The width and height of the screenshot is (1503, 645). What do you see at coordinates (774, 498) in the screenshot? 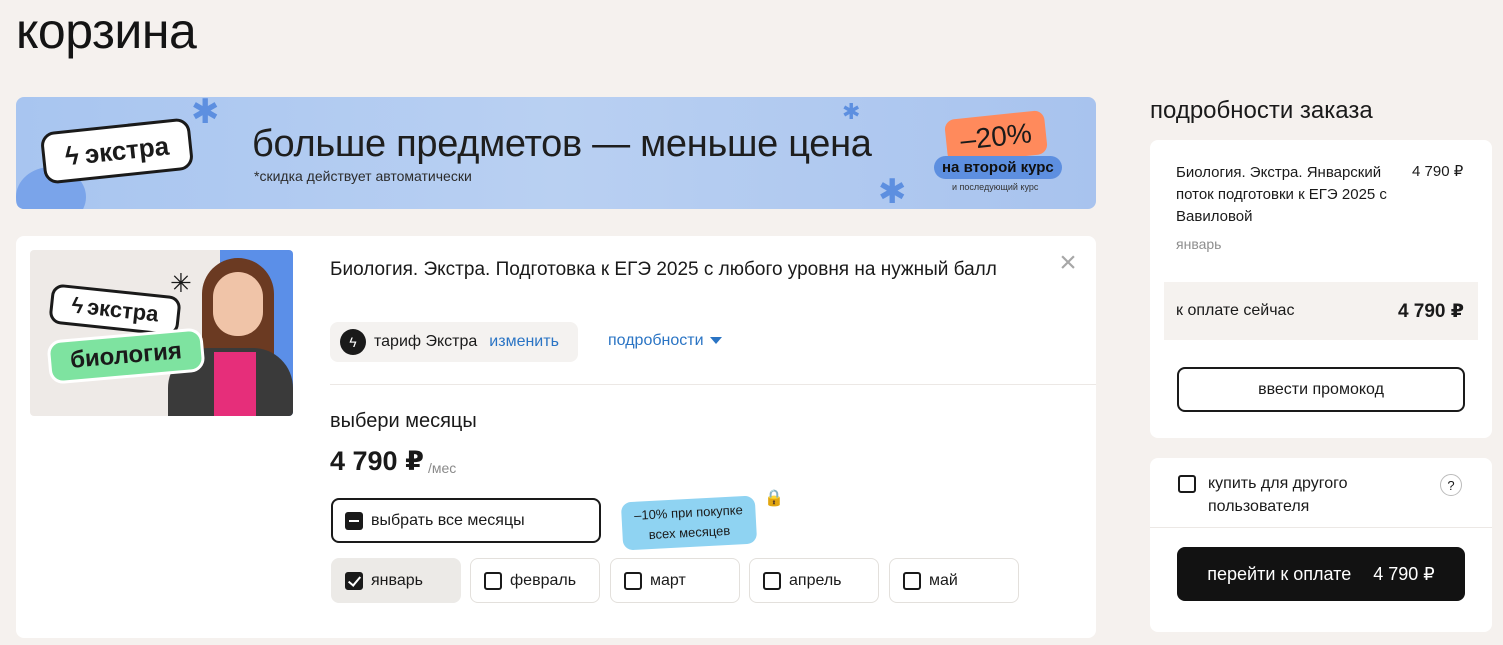
I see `lock-icon: 🔒` at bounding box center [774, 498].